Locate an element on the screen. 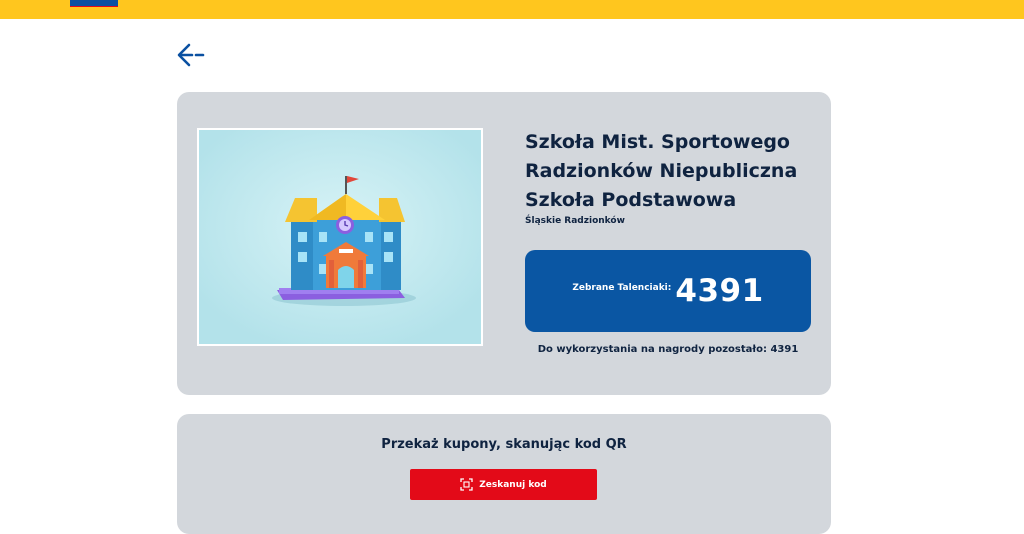 The height and width of the screenshot is (534, 1024). scan-code-label: Zeskanuj kod is located at coordinates (513, 484).